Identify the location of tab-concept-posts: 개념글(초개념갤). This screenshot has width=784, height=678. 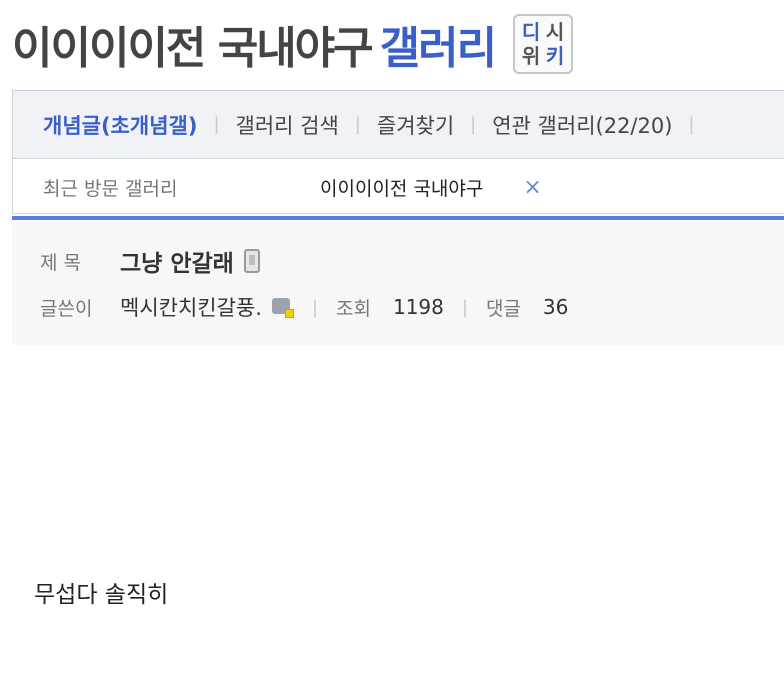
(120, 125).